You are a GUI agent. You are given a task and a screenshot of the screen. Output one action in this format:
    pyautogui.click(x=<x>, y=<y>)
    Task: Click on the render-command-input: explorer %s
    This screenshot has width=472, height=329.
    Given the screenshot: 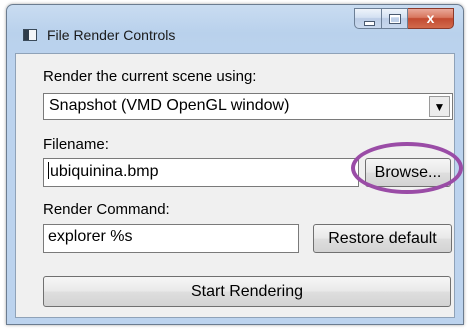 What is the action you would take?
    pyautogui.click(x=171, y=238)
    